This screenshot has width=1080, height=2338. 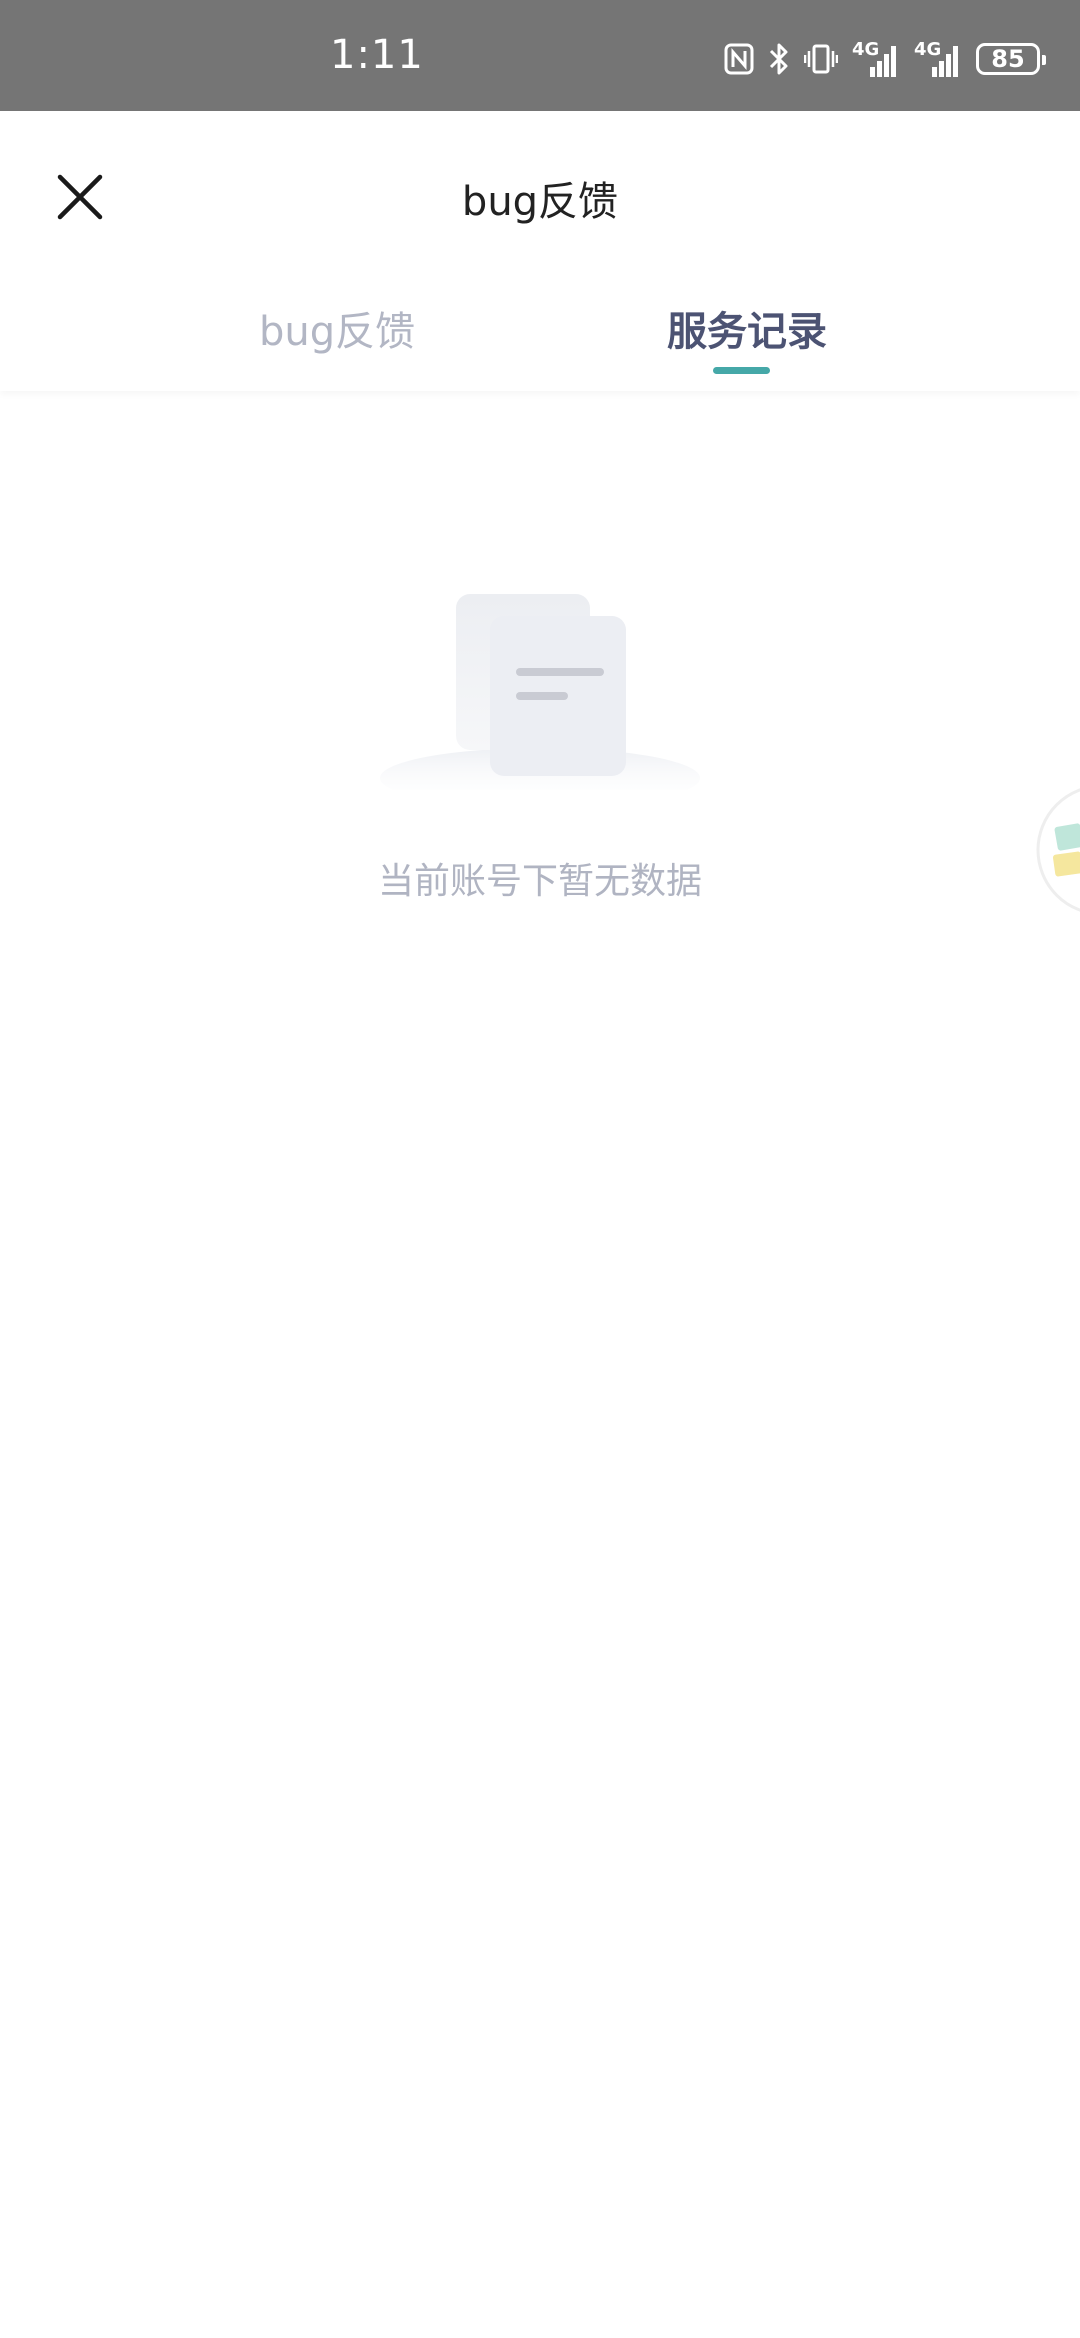 I want to click on network-type-1: 4G, so click(x=866, y=49).